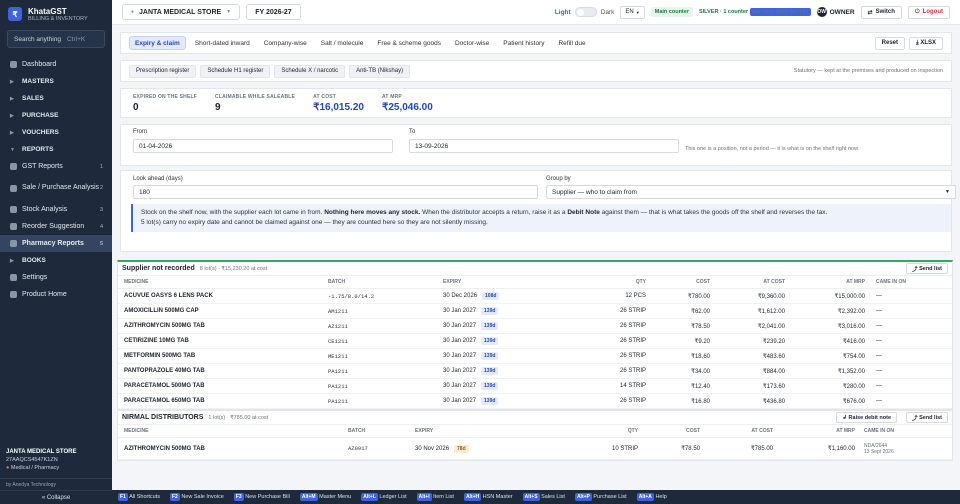  Describe the element at coordinates (461, 448) in the screenshot. I see `days-left-badge: 78d` at that location.